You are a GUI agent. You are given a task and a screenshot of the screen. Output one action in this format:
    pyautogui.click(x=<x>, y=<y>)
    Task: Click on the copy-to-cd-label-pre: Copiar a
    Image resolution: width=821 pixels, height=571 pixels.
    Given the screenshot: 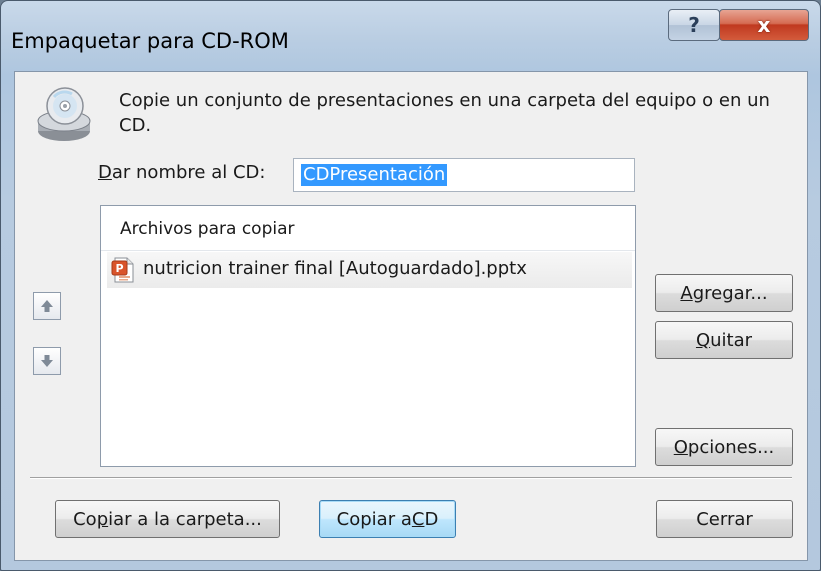 What is the action you would take?
    pyautogui.click(x=374, y=519)
    